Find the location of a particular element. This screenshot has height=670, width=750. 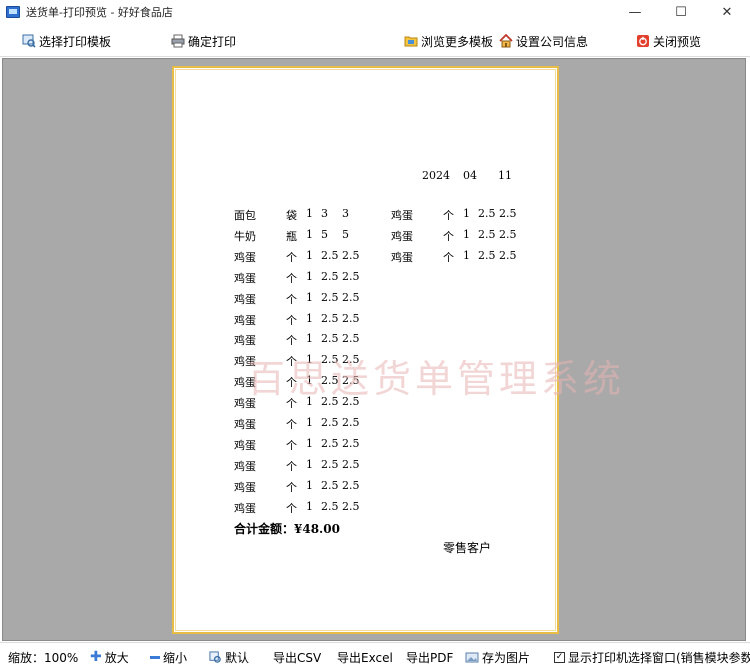

date-year: 2024 is located at coordinates (436, 175).